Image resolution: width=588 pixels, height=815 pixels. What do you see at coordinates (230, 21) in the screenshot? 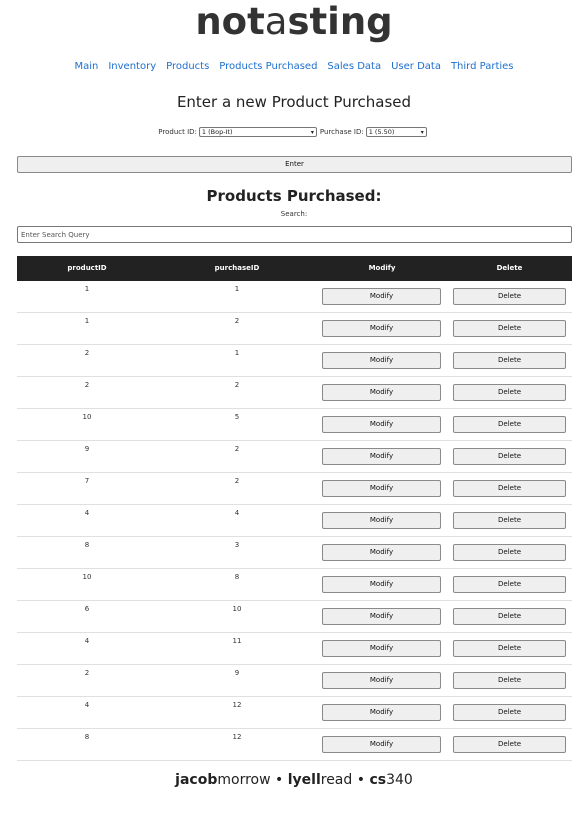
I see `logo-part: not` at bounding box center [230, 21].